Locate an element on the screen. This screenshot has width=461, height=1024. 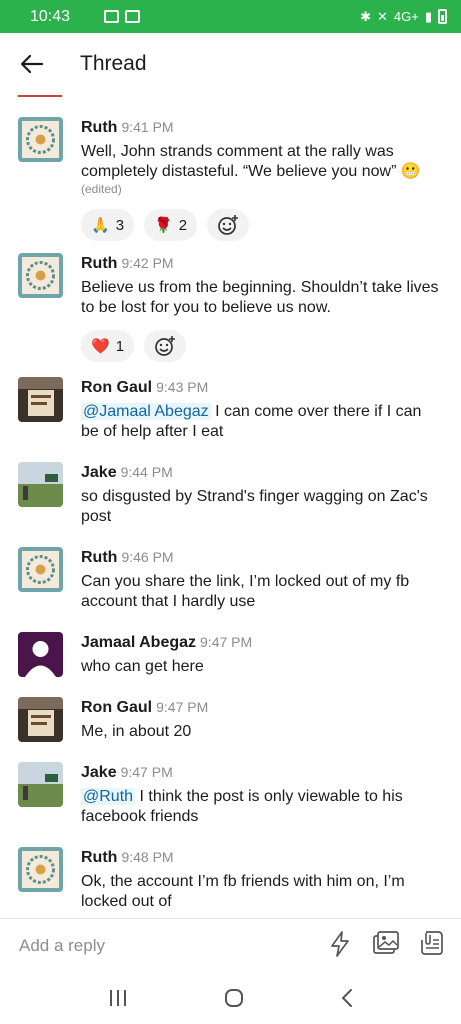
timestamp: 9:43 PM is located at coordinates (182, 387).